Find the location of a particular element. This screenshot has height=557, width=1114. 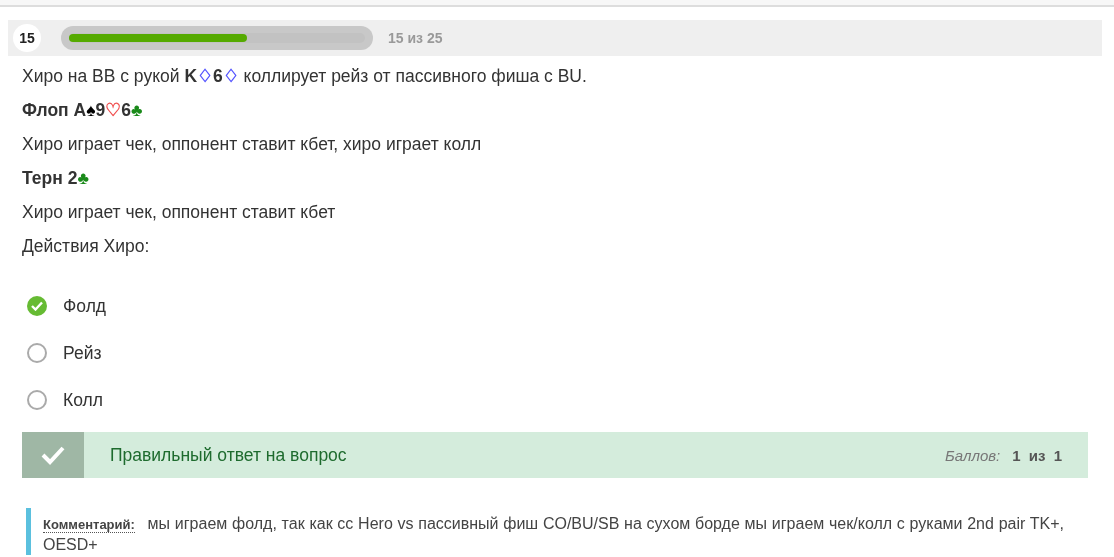

question-text: Хиро играет чек, оппонент ставит кбет is located at coordinates (179, 212).